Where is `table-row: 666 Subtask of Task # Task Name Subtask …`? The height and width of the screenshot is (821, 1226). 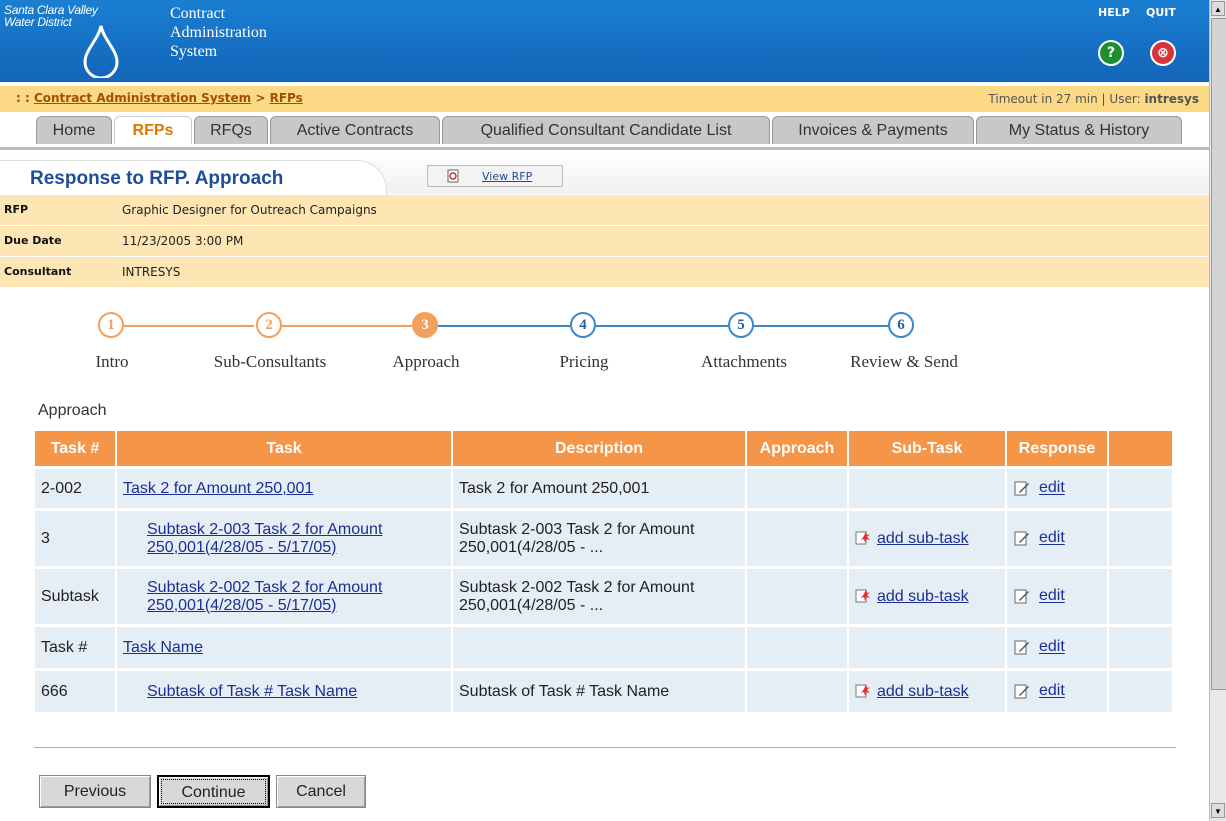 table-row: 666 Subtask of Task # Task Name Subtask … is located at coordinates (604, 690).